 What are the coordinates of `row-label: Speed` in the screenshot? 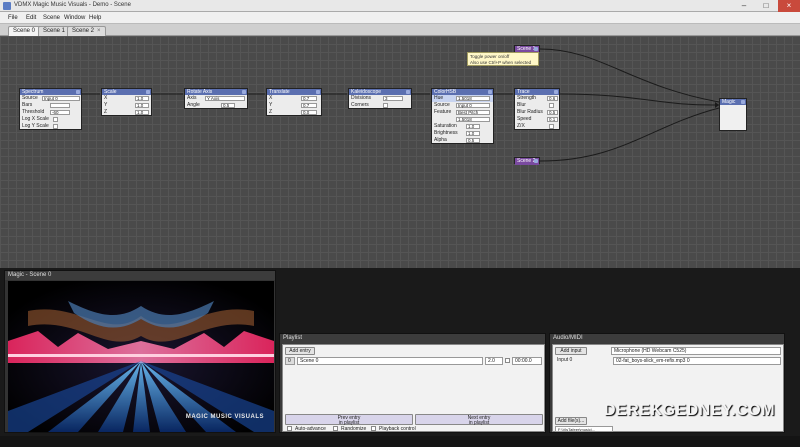 It's located at (524, 119).